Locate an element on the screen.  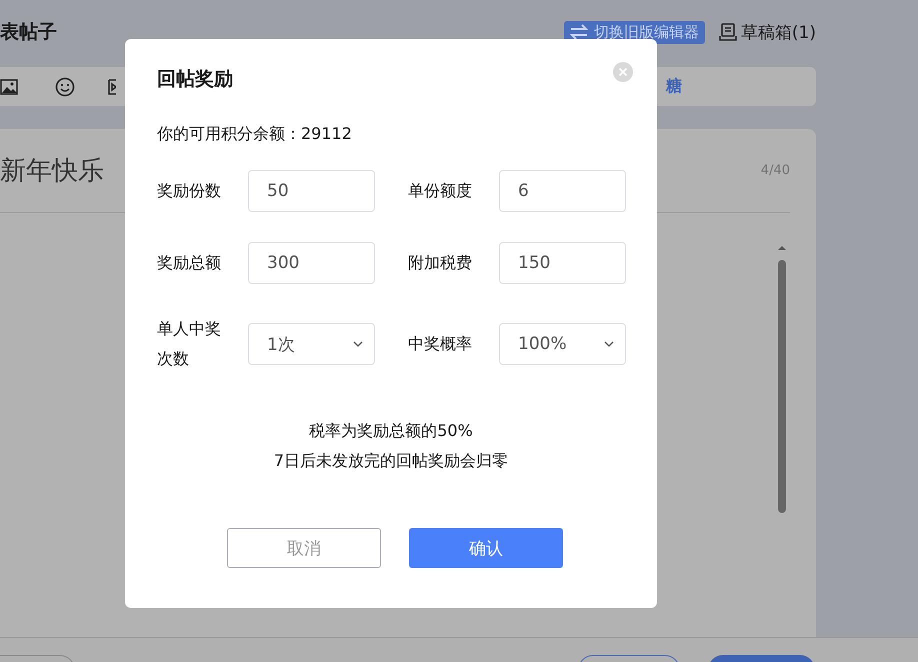
video-icon is located at coordinates (112, 86).